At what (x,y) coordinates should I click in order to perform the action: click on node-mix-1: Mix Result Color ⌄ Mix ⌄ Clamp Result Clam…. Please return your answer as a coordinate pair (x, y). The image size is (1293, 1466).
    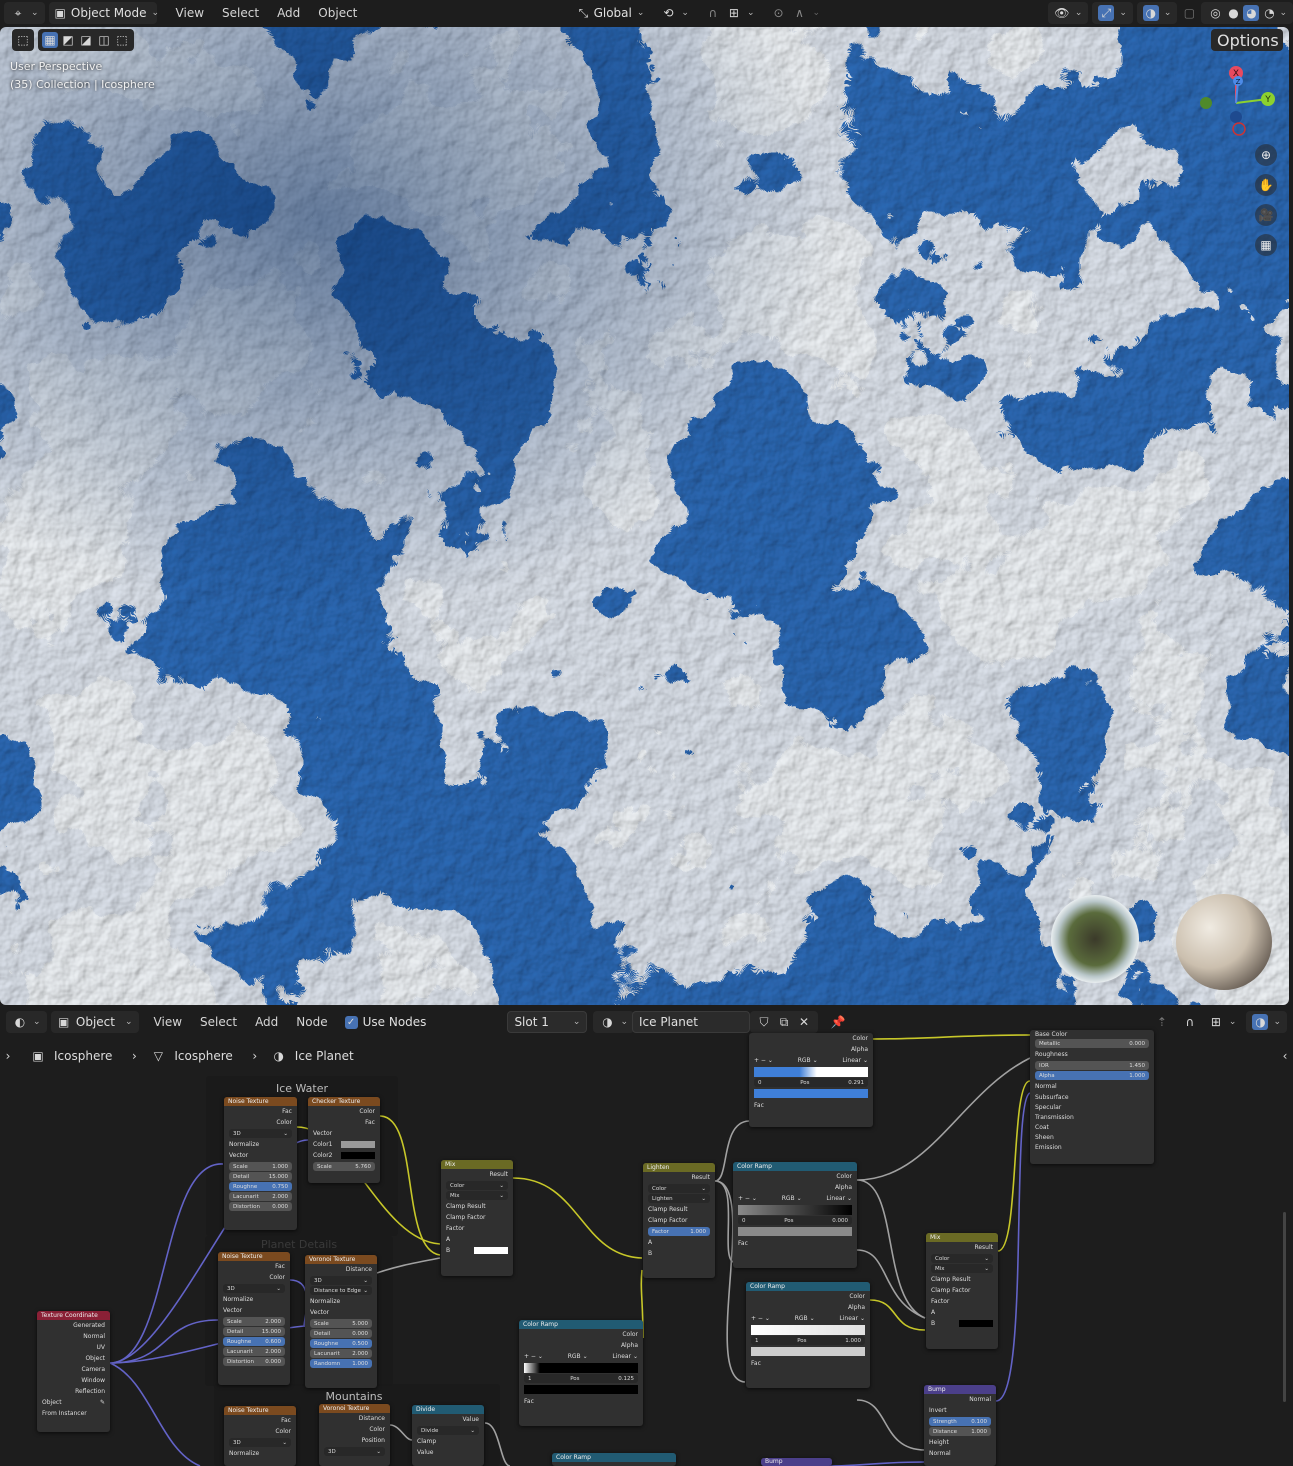
    Looking at the image, I should click on (477, 1218).